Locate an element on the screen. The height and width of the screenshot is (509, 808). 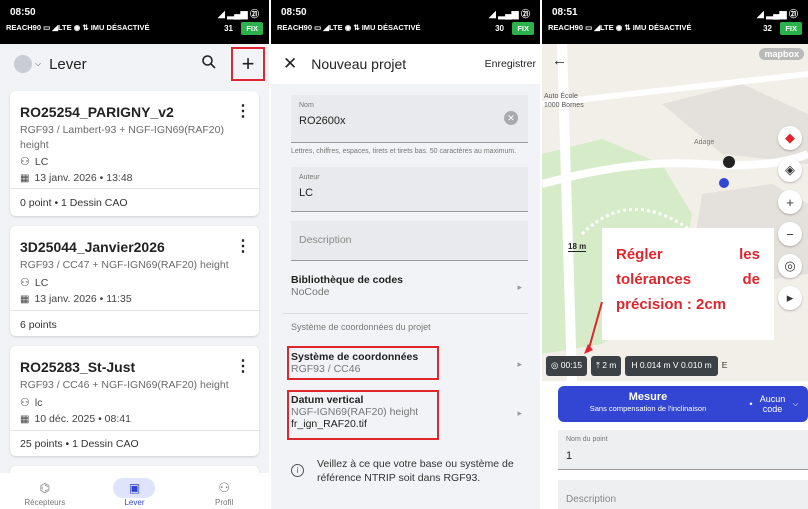
point-description-placeholder: Description is located at coordinates (591, 499).